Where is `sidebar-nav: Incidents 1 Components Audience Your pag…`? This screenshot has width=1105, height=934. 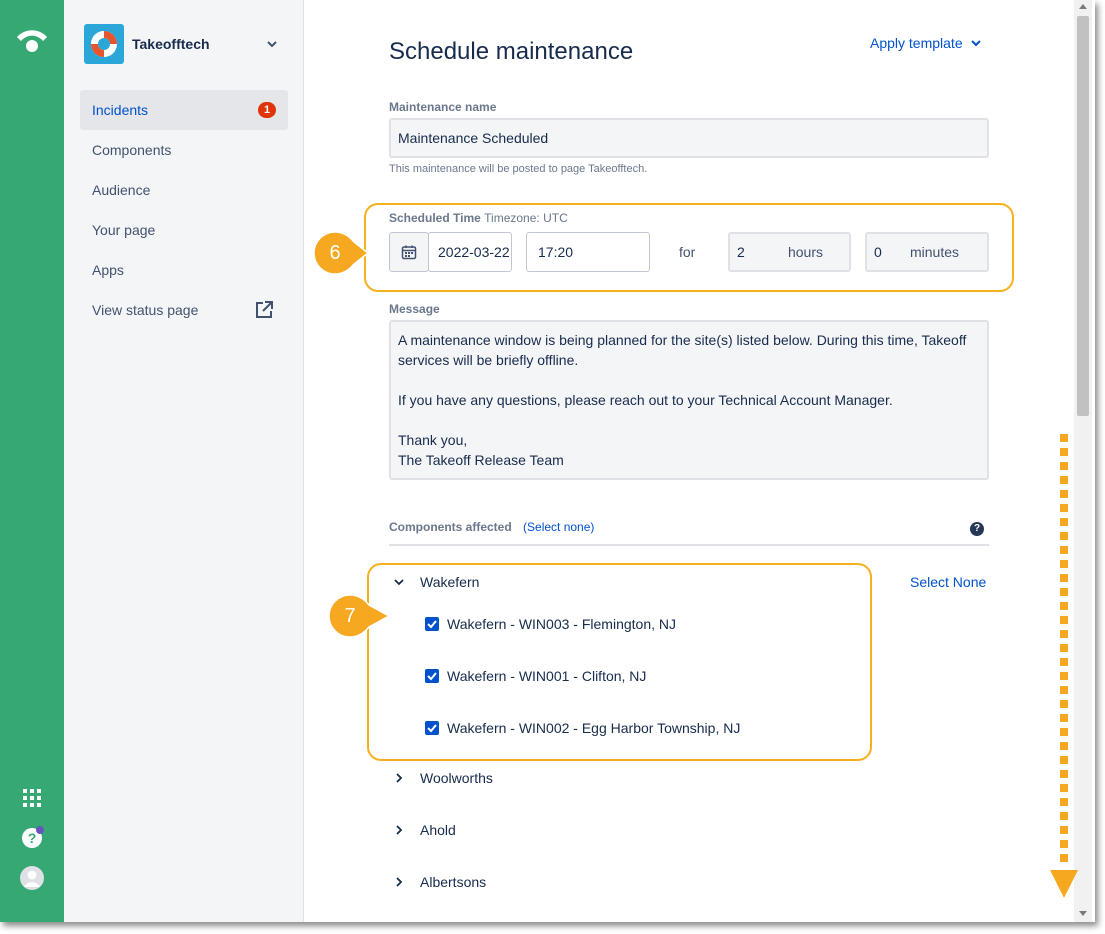 sidebar-nav: Incidents 1 Components Audience Your pag… is located at coordinates (184, 210).